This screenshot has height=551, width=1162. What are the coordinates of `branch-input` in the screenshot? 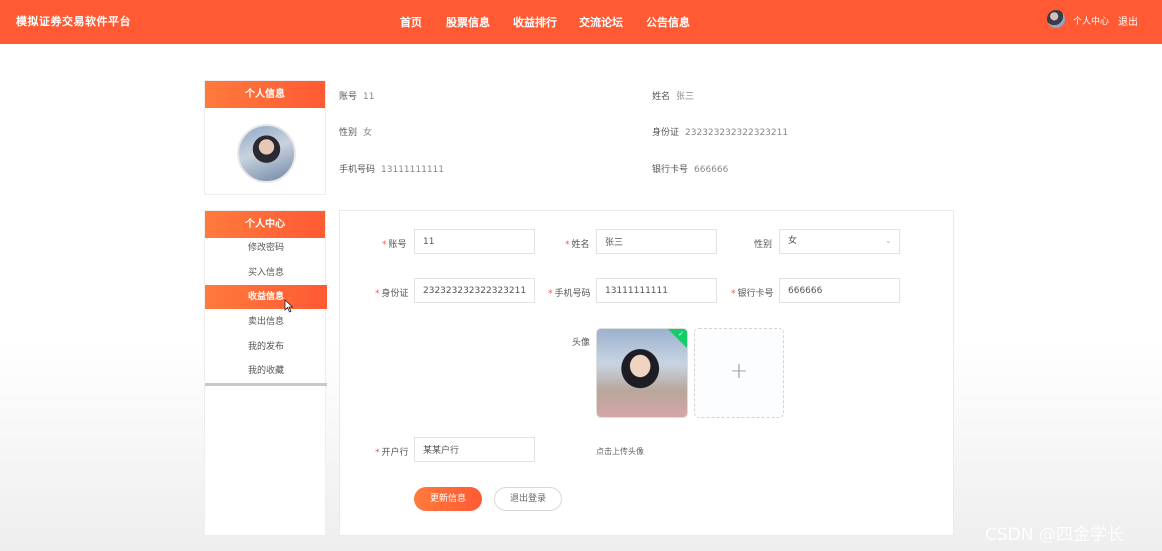 It's located at (474, 449).